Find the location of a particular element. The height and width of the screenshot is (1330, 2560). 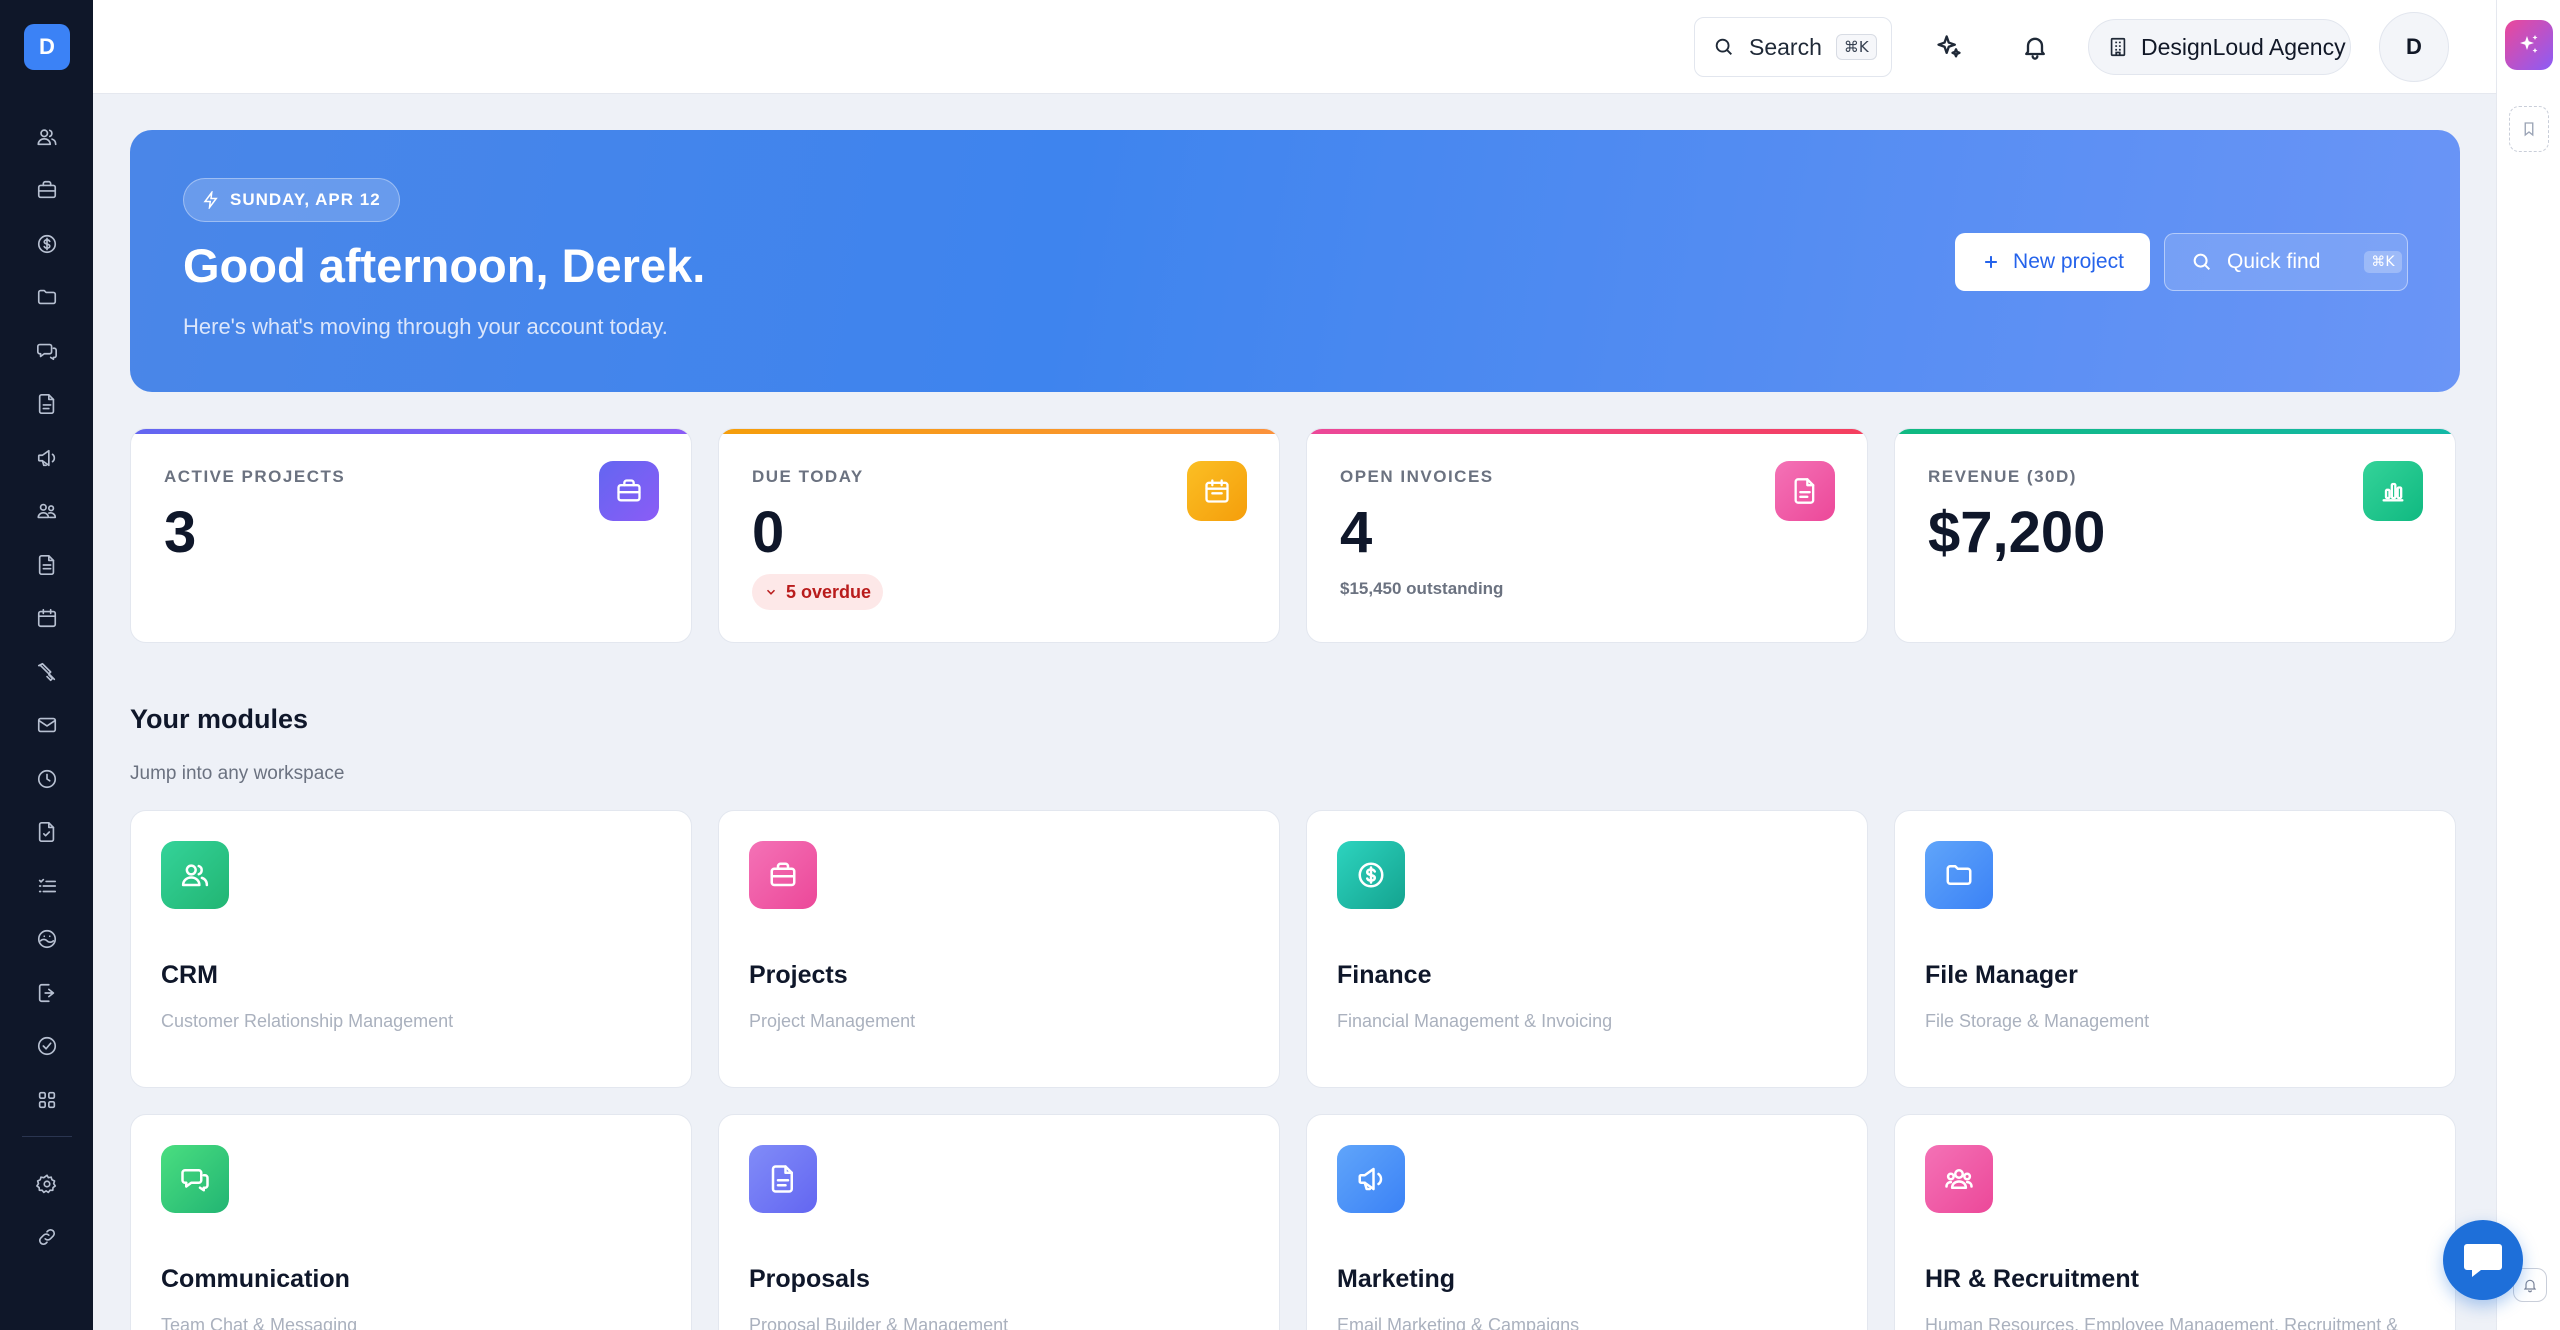

sidebar-item-communication is located at coordinates (46, 351).